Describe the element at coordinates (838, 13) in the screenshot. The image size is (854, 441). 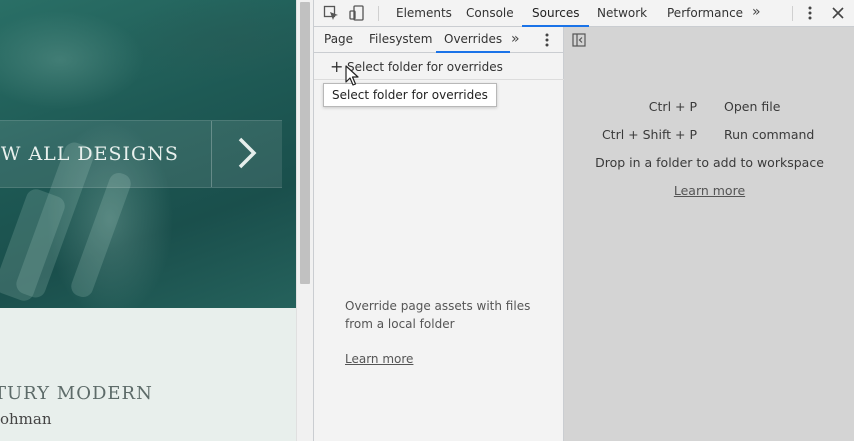
I see `close-icon` at that location.